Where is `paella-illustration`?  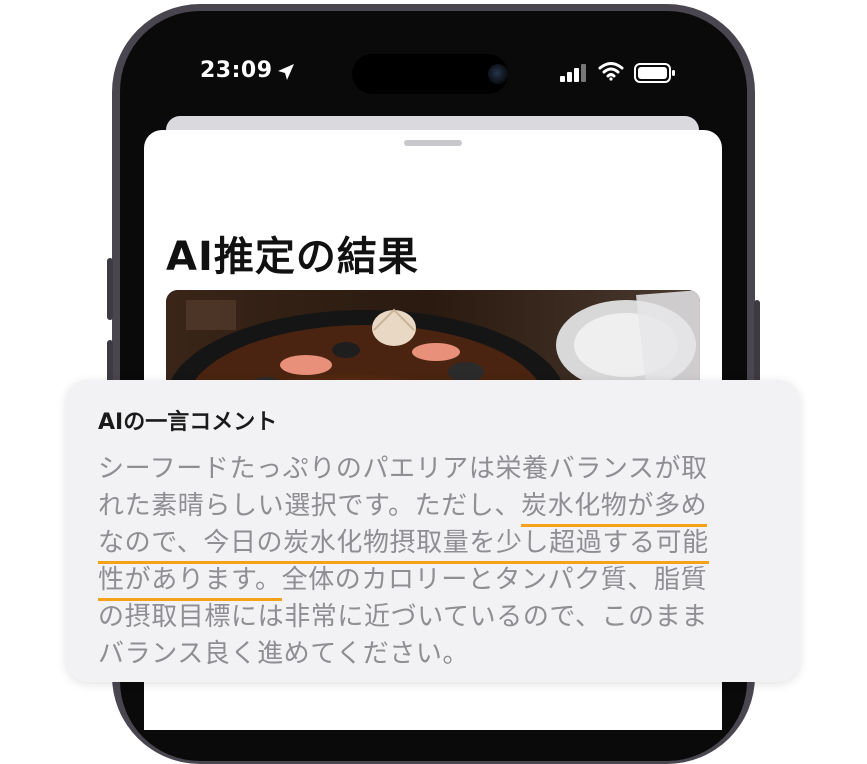
paella-illustration is located at coordinates (433, 340).